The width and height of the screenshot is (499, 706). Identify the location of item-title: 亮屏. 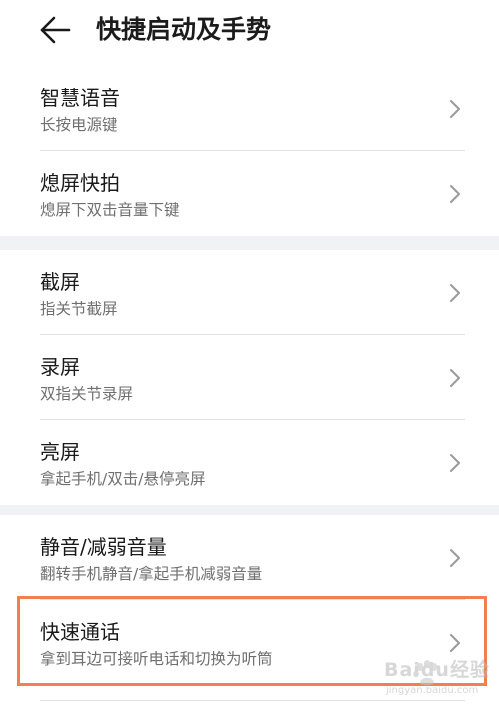
(60, 452).